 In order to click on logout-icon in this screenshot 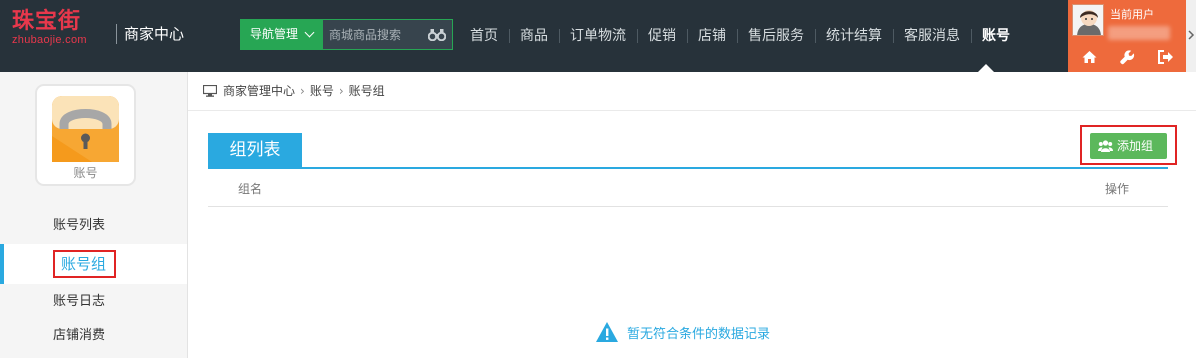, I will do `click(1166, 57)`.